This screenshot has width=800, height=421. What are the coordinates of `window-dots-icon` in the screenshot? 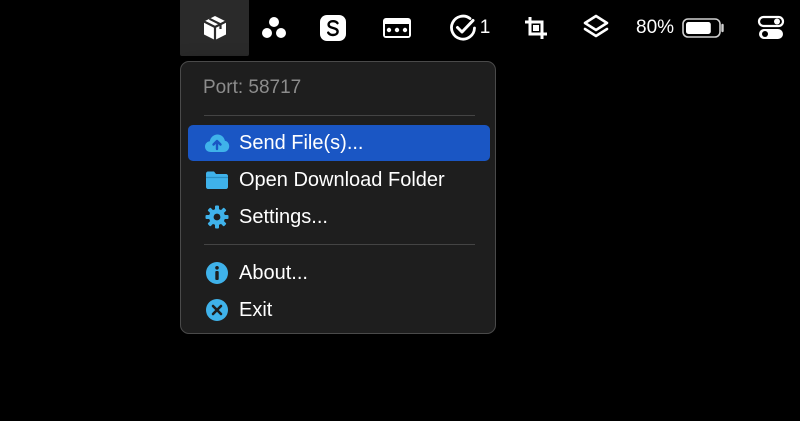 It's located at (397, 28).